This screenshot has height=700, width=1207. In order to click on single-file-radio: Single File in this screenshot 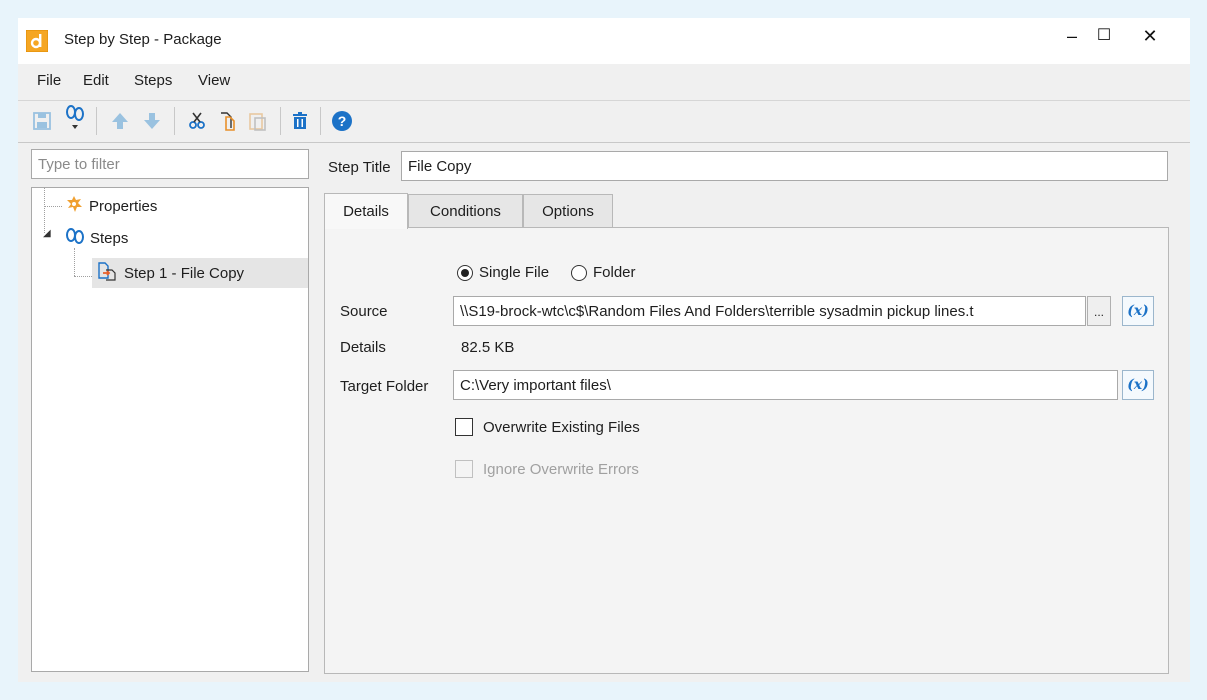, I will do `click(503, 272)`.